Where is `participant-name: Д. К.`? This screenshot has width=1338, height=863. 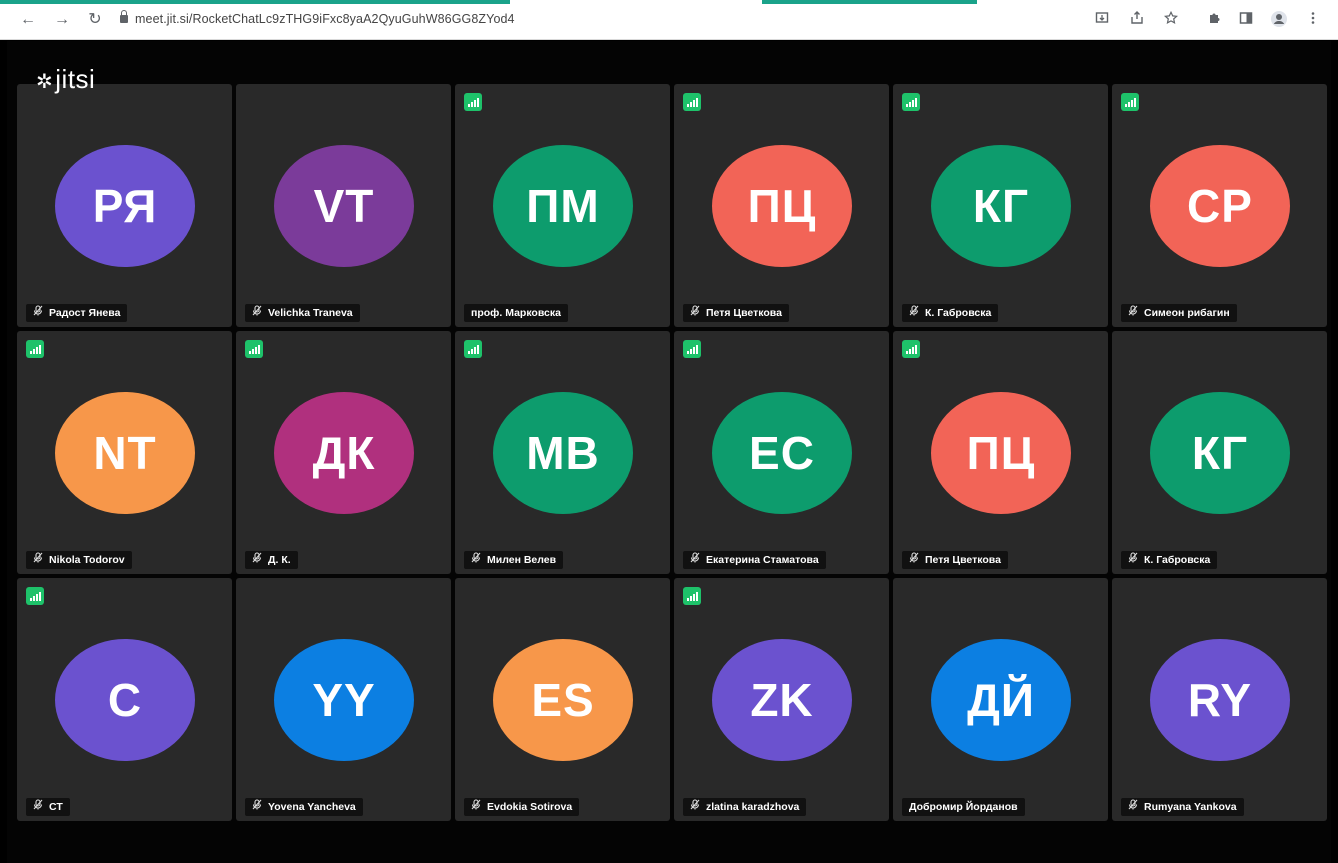 participant-name: Д. К. is located at coordinates (279, 560).